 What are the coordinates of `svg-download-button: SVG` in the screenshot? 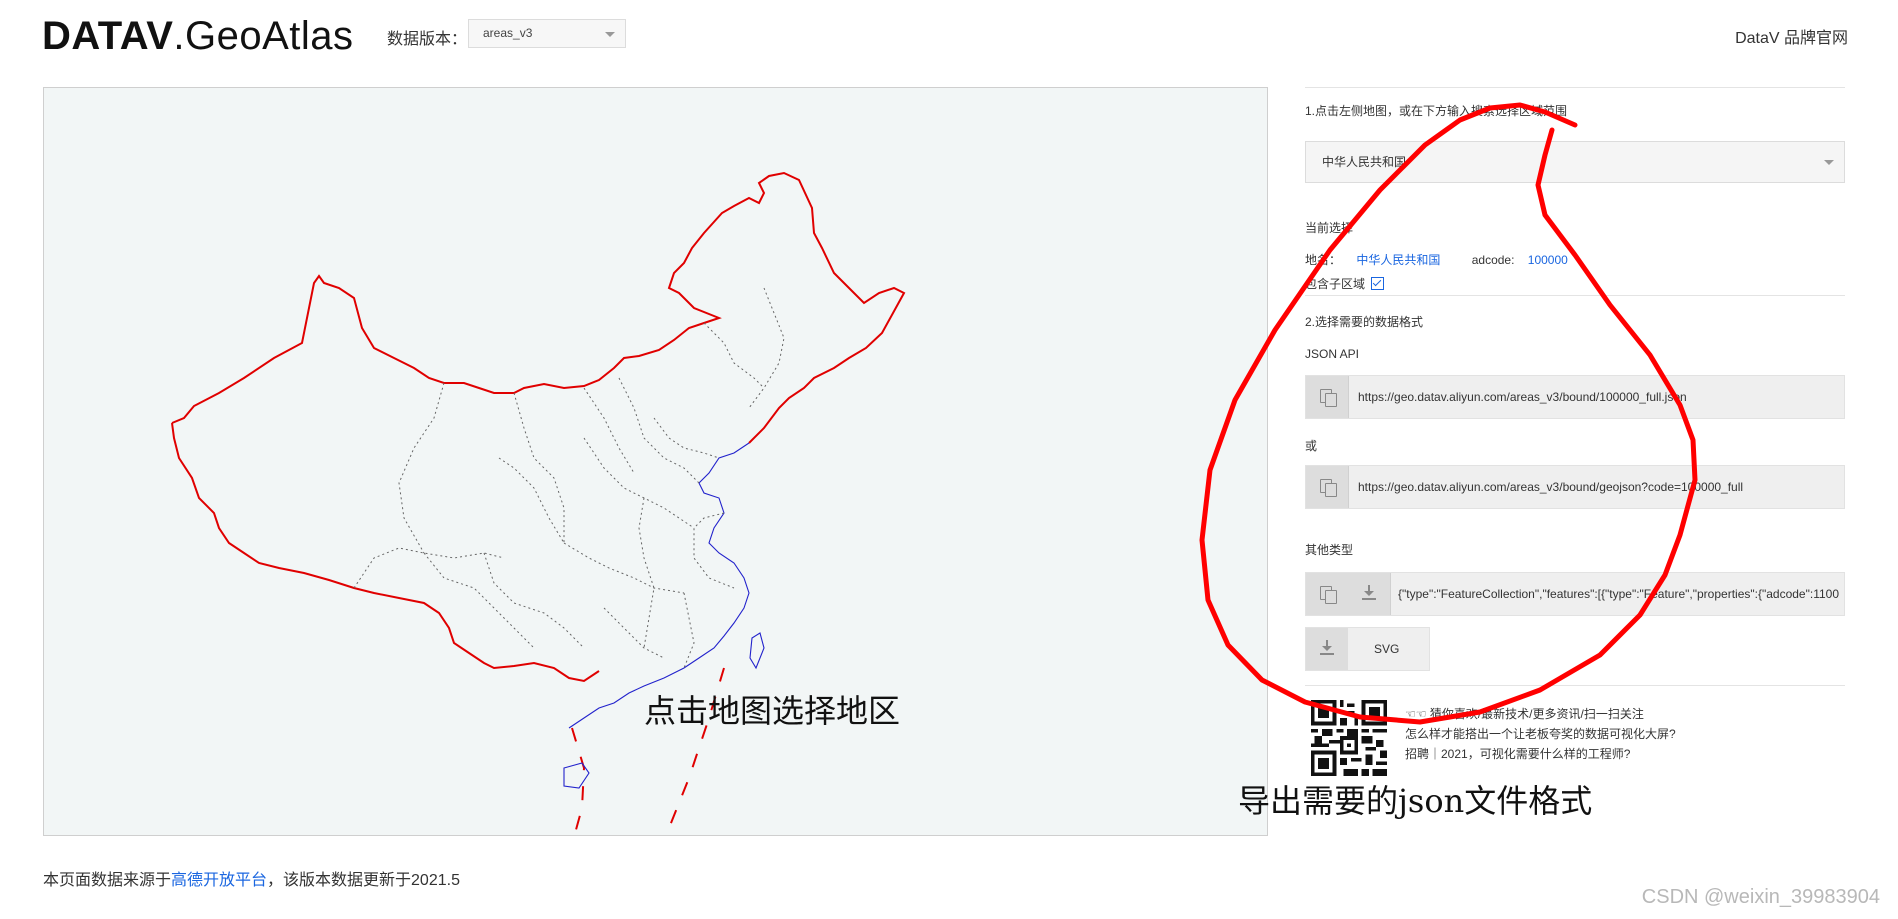 It's located at (1367, 649).